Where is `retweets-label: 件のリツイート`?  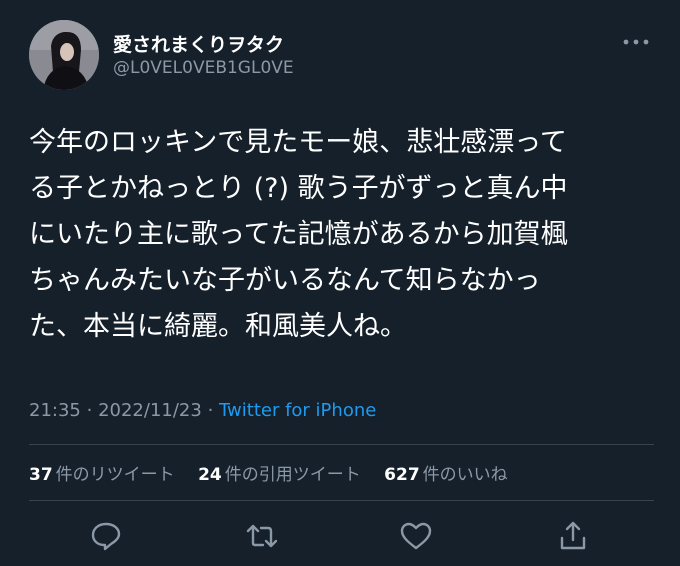
retweets-label: 件のリツイート is located at coordinates (115, 475).